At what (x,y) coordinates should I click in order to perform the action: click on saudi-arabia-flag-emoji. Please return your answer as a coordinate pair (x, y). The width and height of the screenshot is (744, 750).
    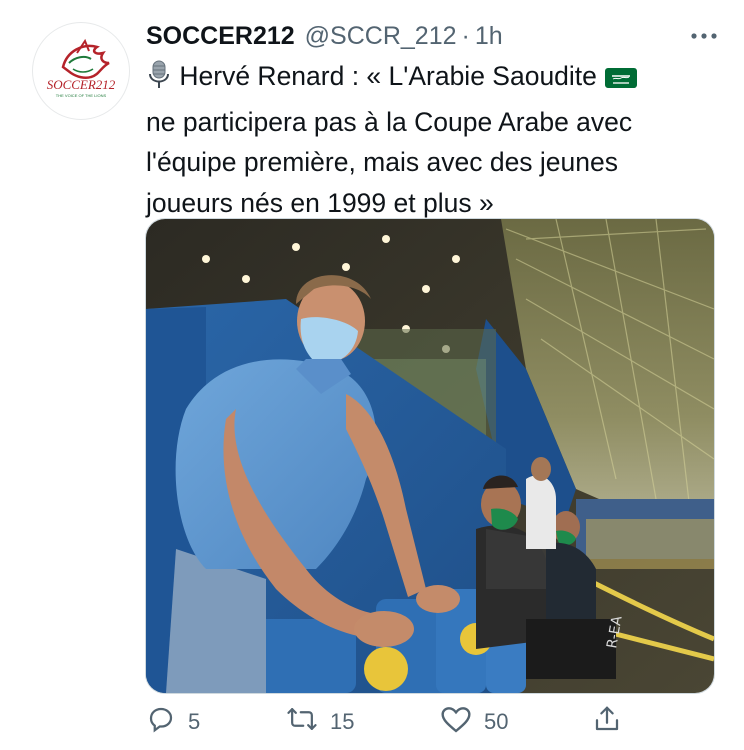
    Looking at the image, I should click on (621, 81).